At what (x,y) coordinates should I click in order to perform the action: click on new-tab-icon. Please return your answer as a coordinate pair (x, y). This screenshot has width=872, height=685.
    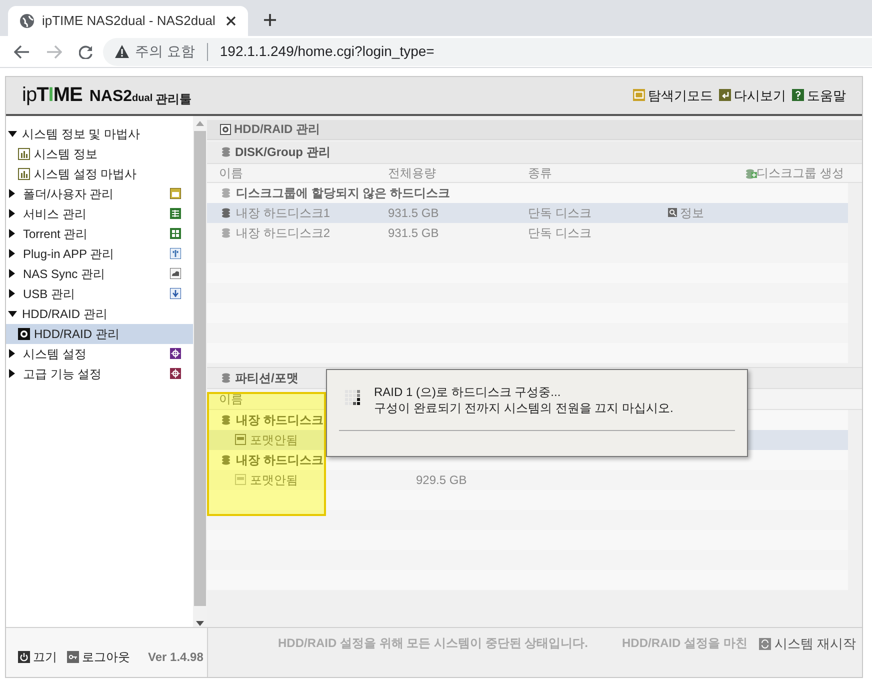
    Looking at the image, I should click on (270, 20).